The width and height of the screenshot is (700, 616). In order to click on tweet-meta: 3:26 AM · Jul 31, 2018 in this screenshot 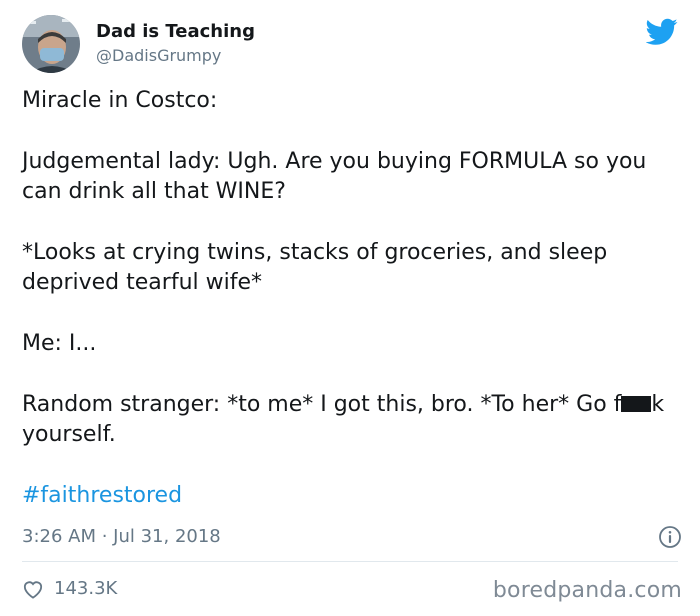, I will do `click(352, 537)`.